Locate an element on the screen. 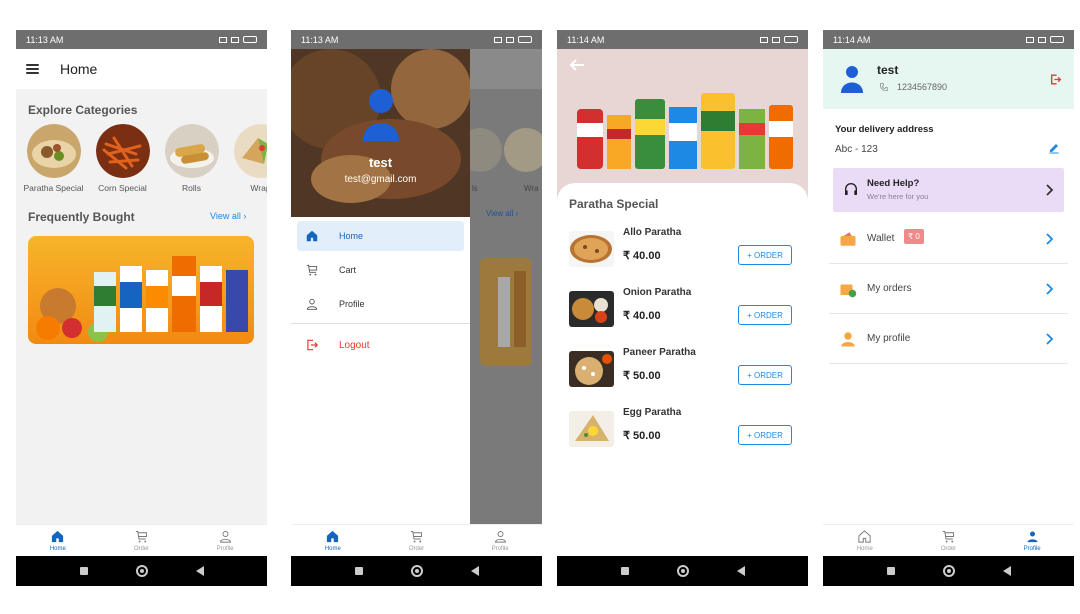 This screenshot has height=614, width=1080. wallet-row: Wallet ₹ 0 is located at coordinates (948, 239).